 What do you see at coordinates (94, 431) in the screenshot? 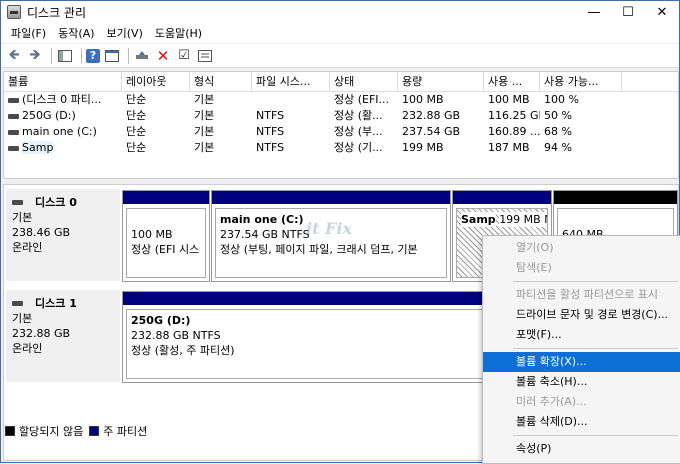
I see `primary-partition-swatch` at bounding box center [94, 431].